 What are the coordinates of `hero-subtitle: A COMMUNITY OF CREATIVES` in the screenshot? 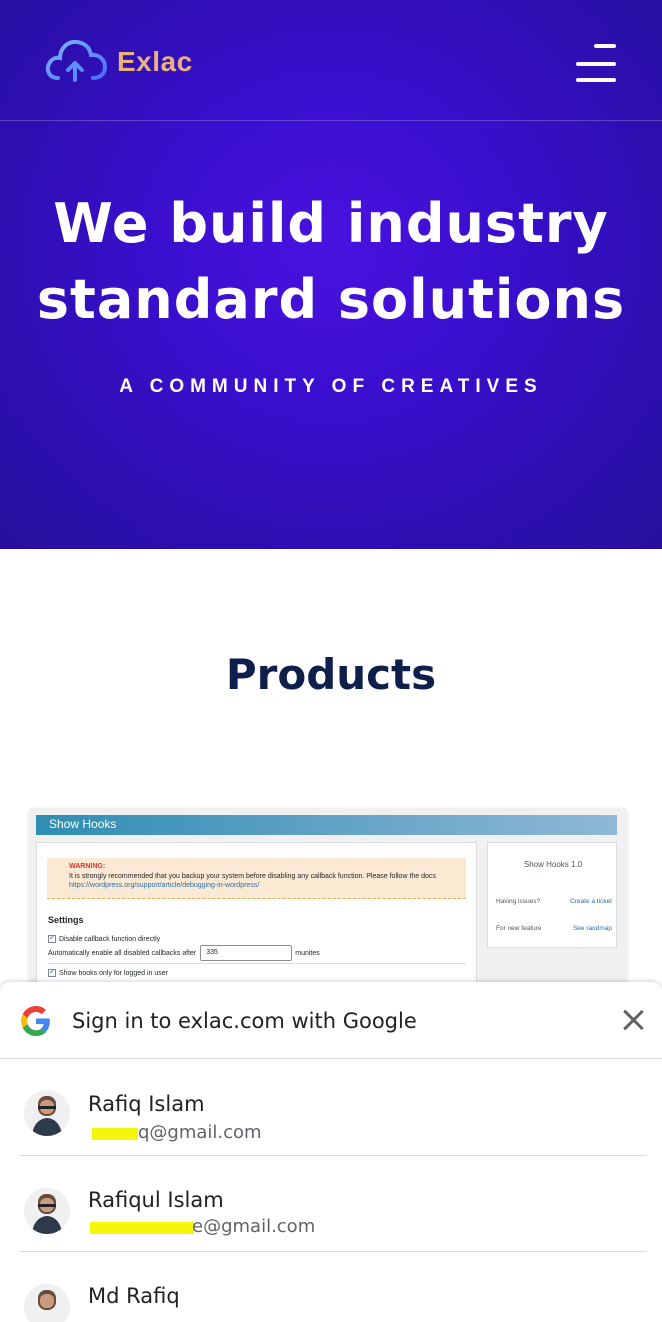 It's located at (331, 386).